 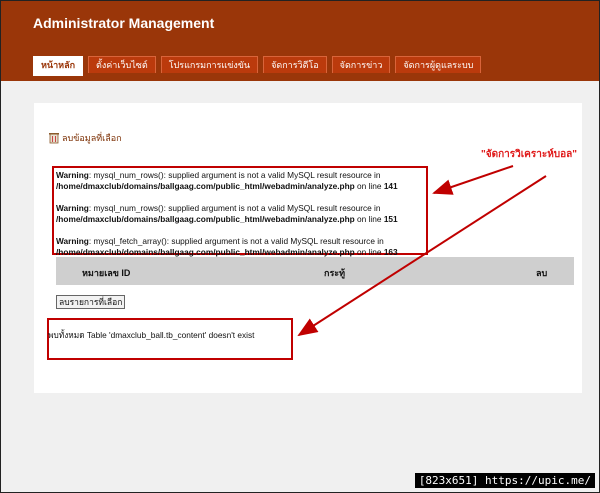 I want to click on arrow-to-error, so click(x=422, y=256).